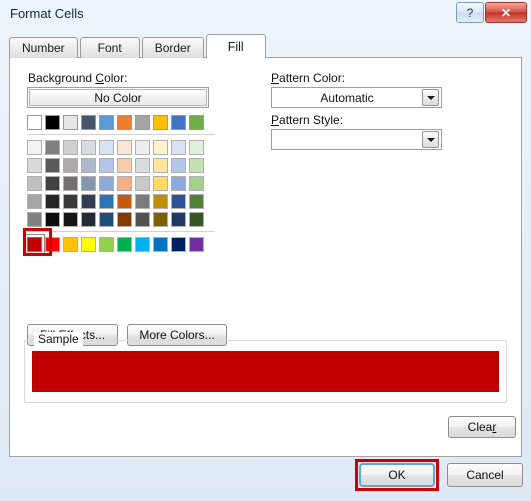  I want to click on pattern-color-label: Pattern Color:, so click(308, 78).